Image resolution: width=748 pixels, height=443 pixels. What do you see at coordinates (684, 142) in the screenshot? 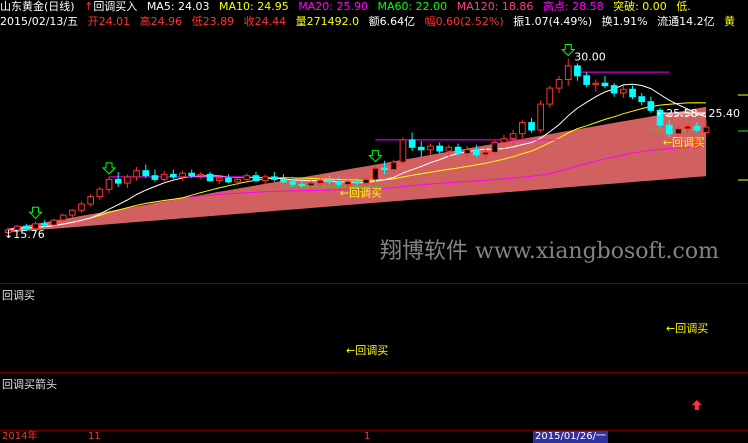
I see `callback-buy-label-2: ←回调买` at bounding box center [684, 142].